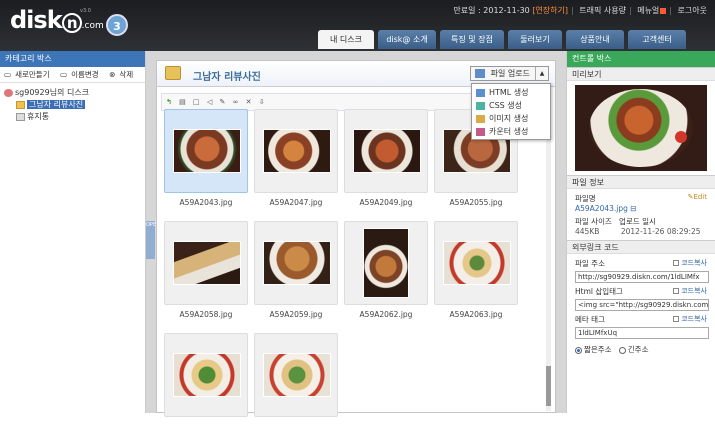 This screenshot has width=715, height=441. Describe the element at coordinates (641, 319) in the screenshot. I see `meta-tag-label: 메타 태그 코드복사` at that location.